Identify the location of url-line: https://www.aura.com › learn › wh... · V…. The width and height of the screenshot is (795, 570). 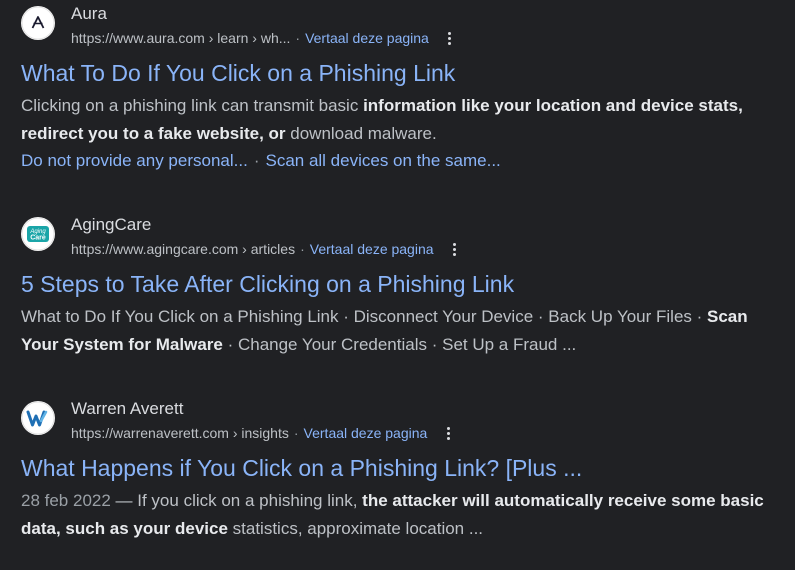
(265, 38).